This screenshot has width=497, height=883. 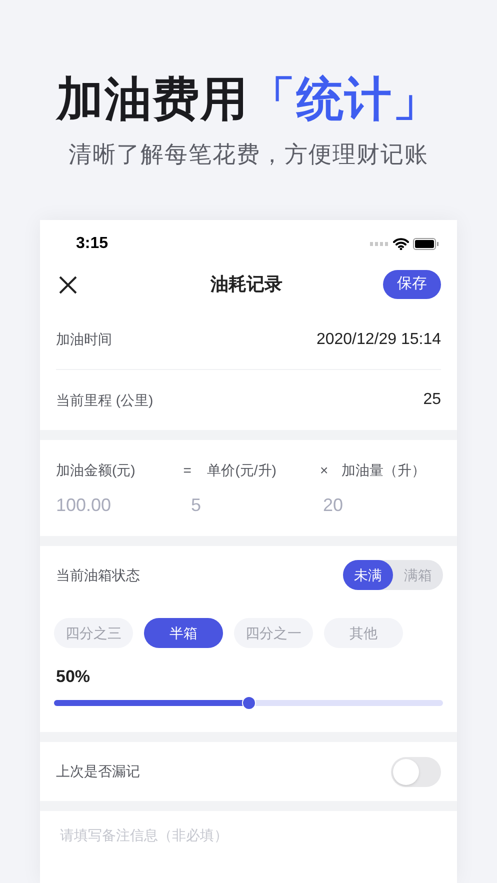 I want to click on amount-field: 20, so click(x=333, y=504).